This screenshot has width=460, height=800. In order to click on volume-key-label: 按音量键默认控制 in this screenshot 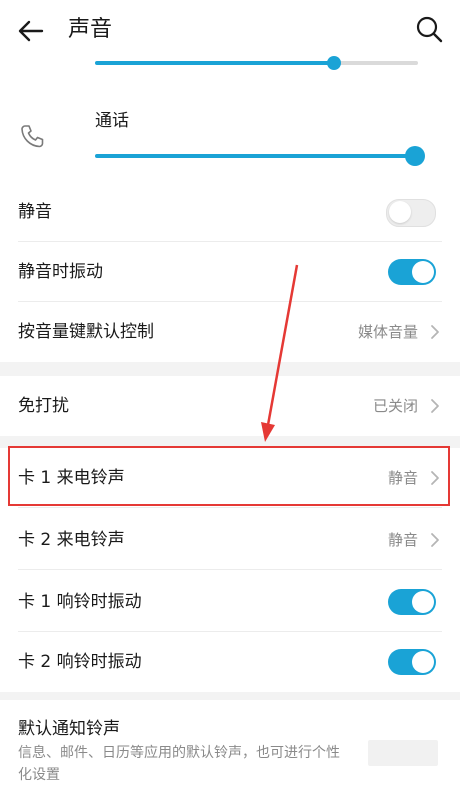, I will do `click(86, 332)`.